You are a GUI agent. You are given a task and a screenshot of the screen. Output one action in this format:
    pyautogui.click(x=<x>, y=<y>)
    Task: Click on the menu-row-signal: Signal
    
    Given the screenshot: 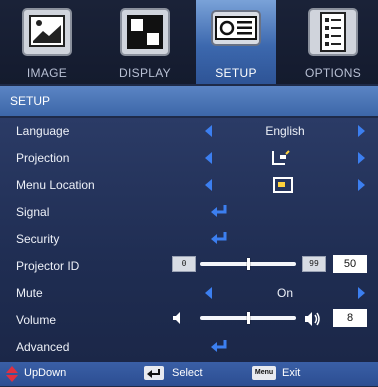 What is the action you would take?
    pyautogui.click(x=189, y=212)
    